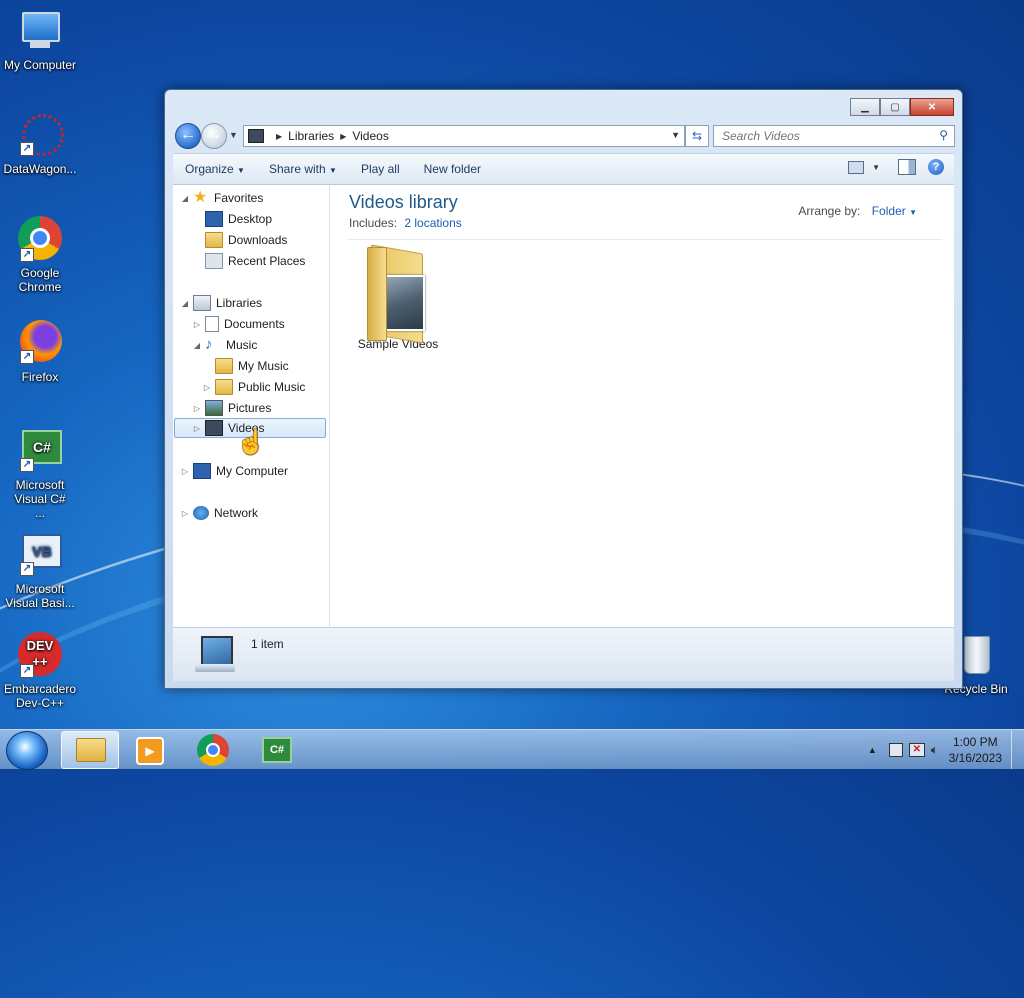 Image resolution: width=1024 pixels, height=998 pixels. What do you see at coordinates (236, 513) in the screenshot?
I see `tree-label: Network` at bounding box center [236, 513].